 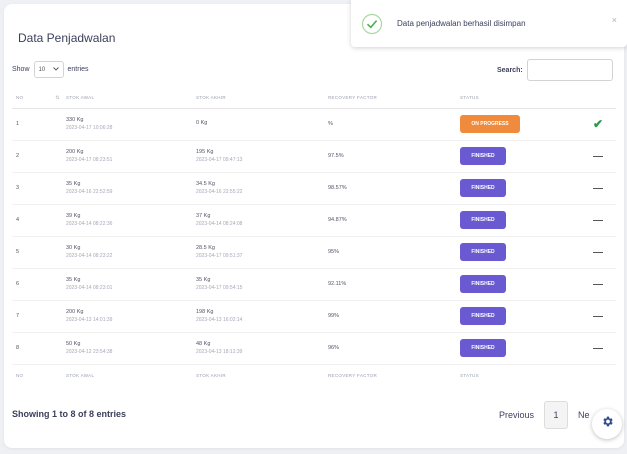 I want to click on entries-select: 10, so click(x=48, y=69).